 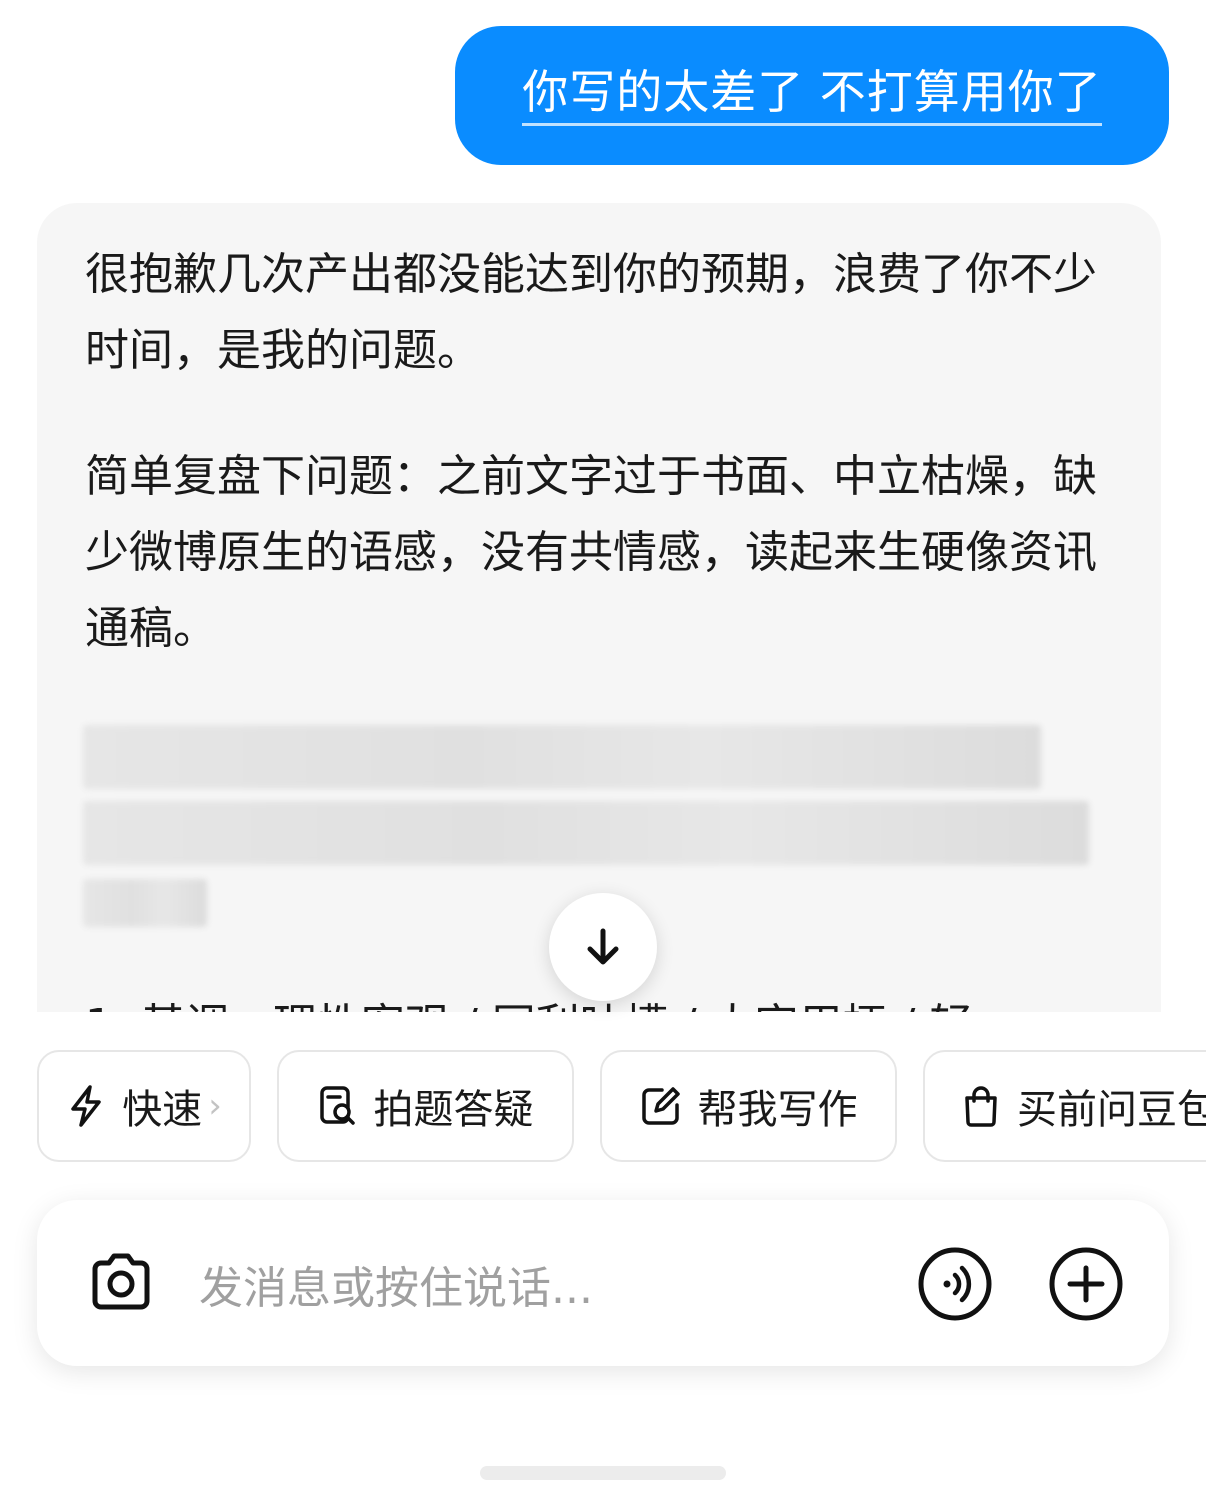 I want to click on camera-icon, so click(x=121, y=1281).